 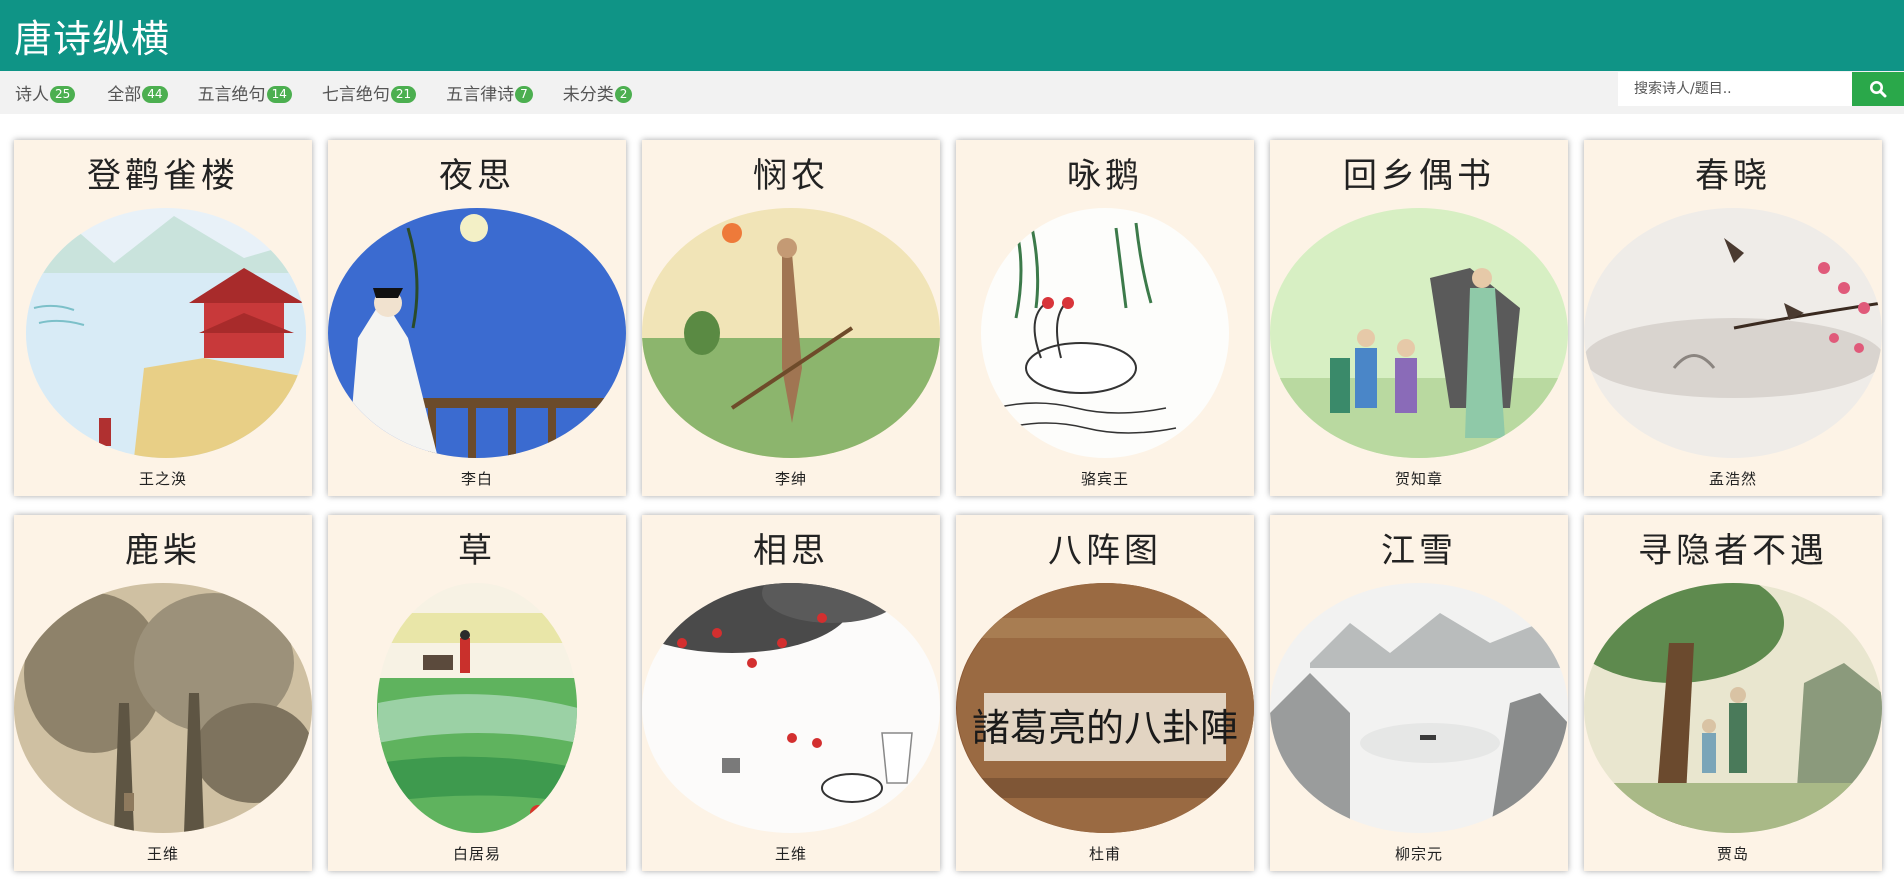 I want to click on count-badge: 44, so click(x=155, y=94).